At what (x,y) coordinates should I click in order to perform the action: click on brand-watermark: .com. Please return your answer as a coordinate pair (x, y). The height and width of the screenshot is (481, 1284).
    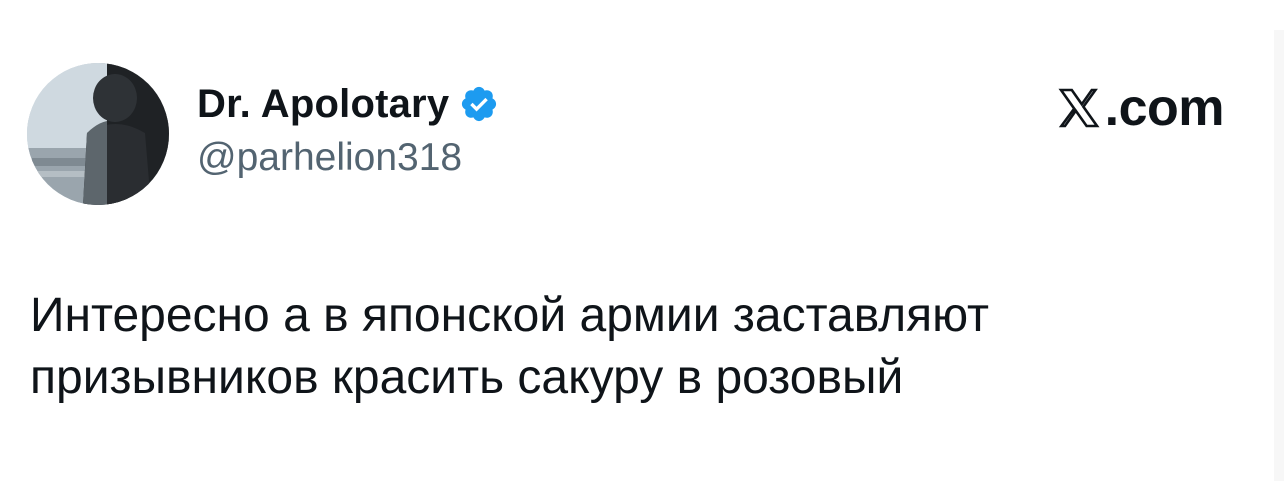
    Looking at the image, I should click on (1140, 108).